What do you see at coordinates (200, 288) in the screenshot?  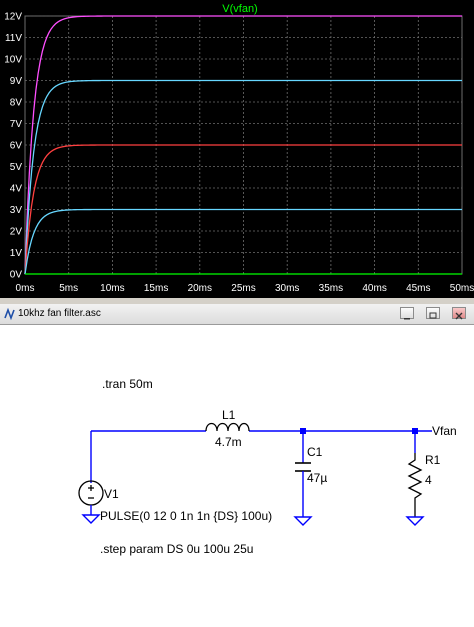 I see `x-tick-label: 20ms` at bounding box center [200, 288].